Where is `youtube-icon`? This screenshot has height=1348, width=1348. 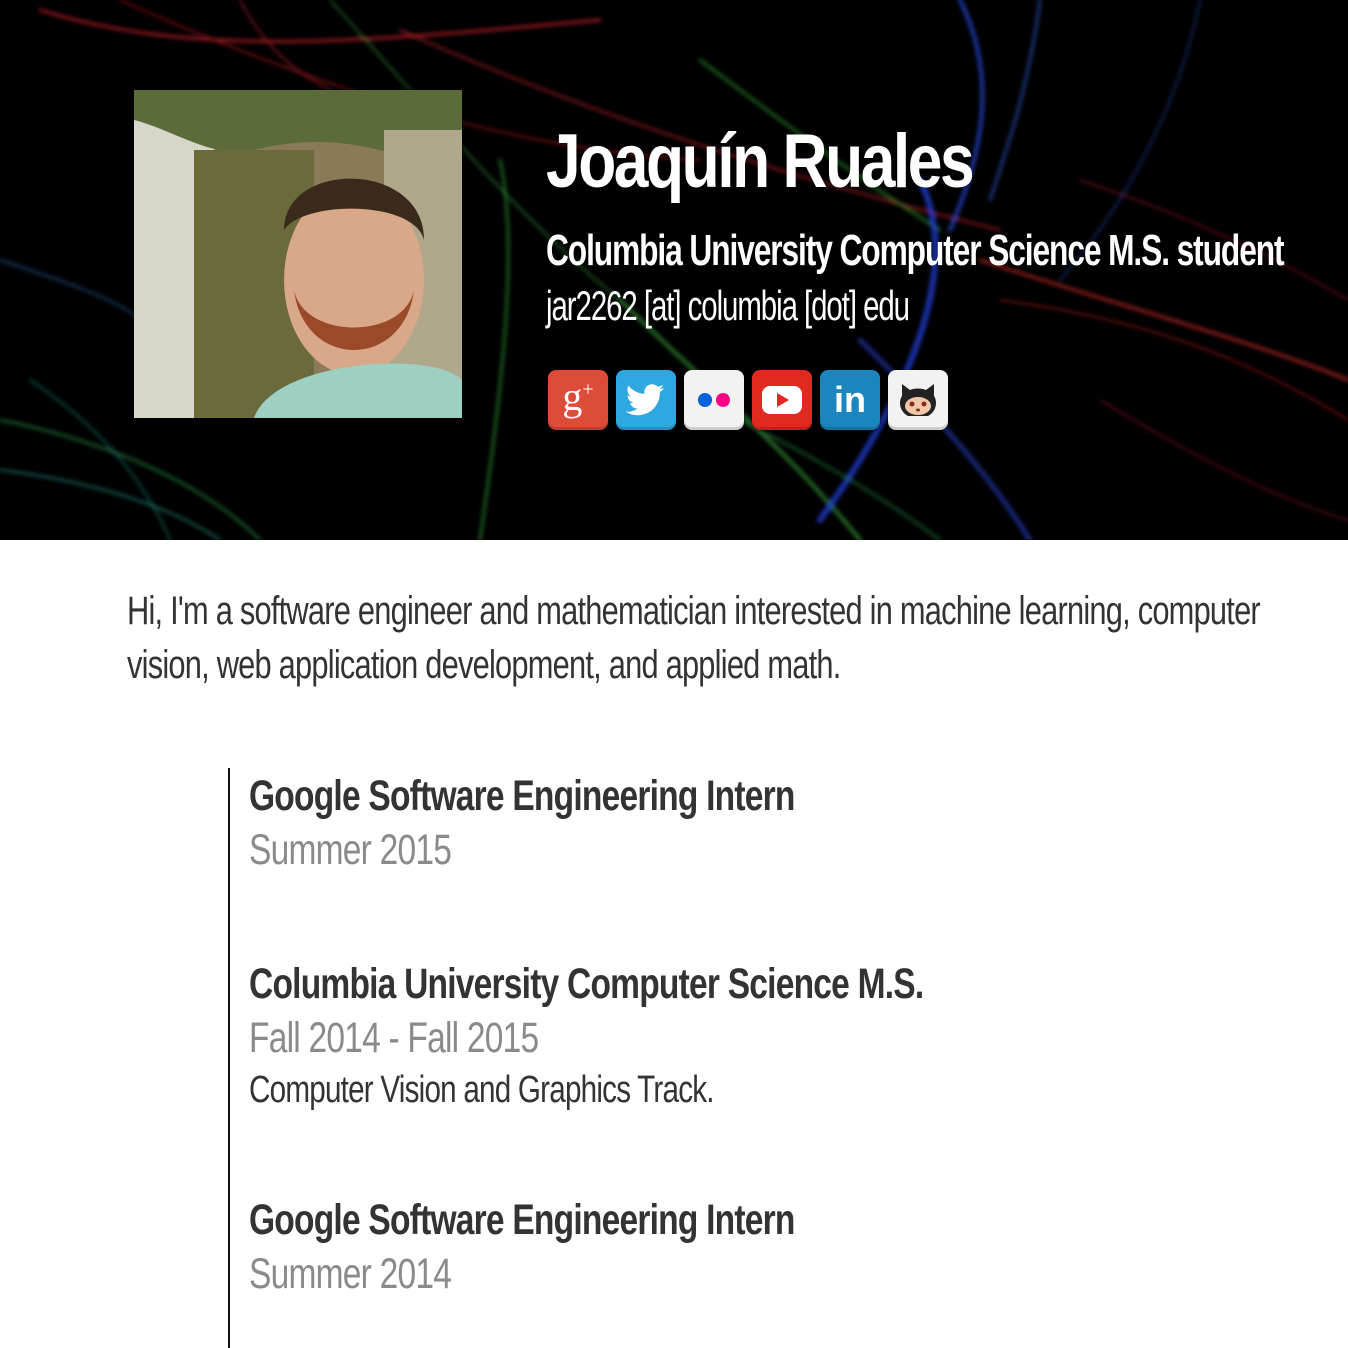 youtube-icon is located at coordinates (782, 400).